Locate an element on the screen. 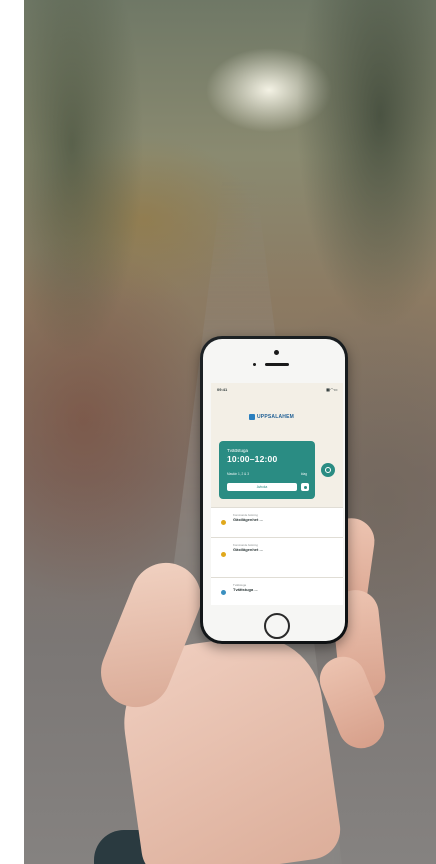  lock-button is located at coordinates (328, 470).